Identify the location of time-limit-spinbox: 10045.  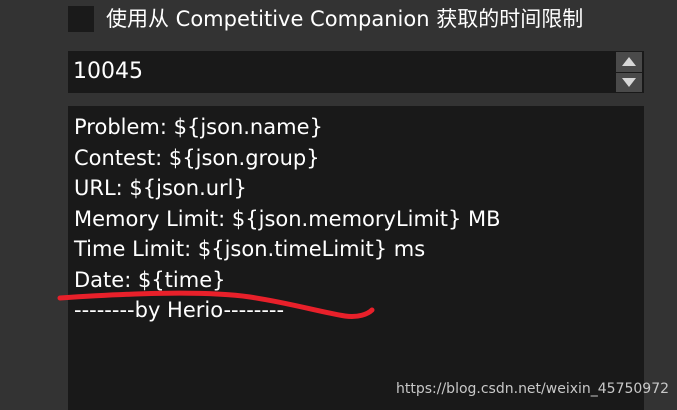
(356, 72).